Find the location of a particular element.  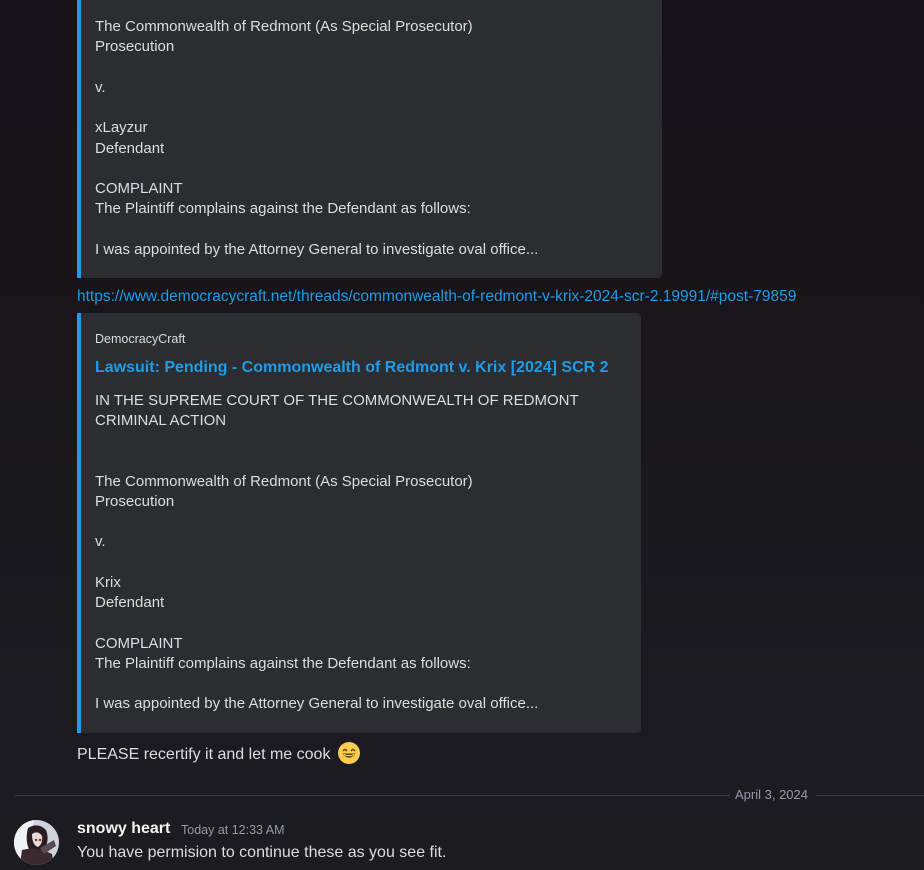

date-divider-label: April 3, 2024 is located at coordinates (771, 794).